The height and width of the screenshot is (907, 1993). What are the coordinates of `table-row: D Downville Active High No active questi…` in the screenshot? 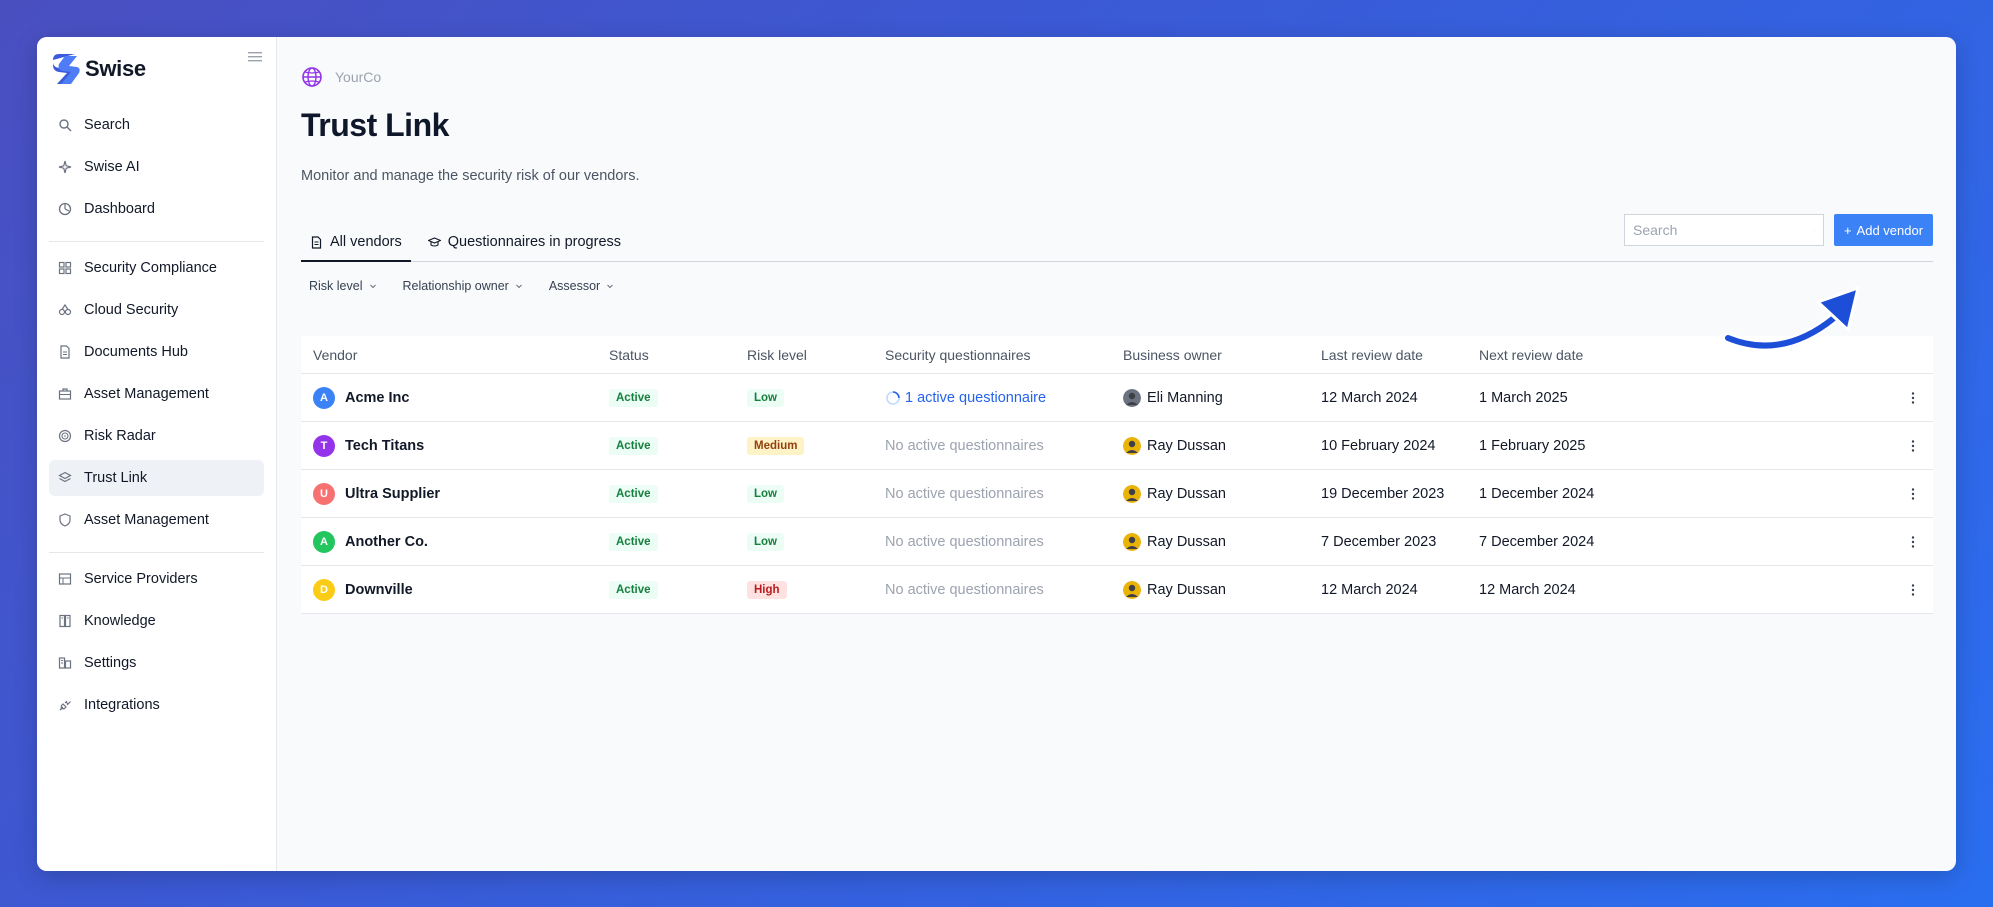 It's located at (1117, 590).